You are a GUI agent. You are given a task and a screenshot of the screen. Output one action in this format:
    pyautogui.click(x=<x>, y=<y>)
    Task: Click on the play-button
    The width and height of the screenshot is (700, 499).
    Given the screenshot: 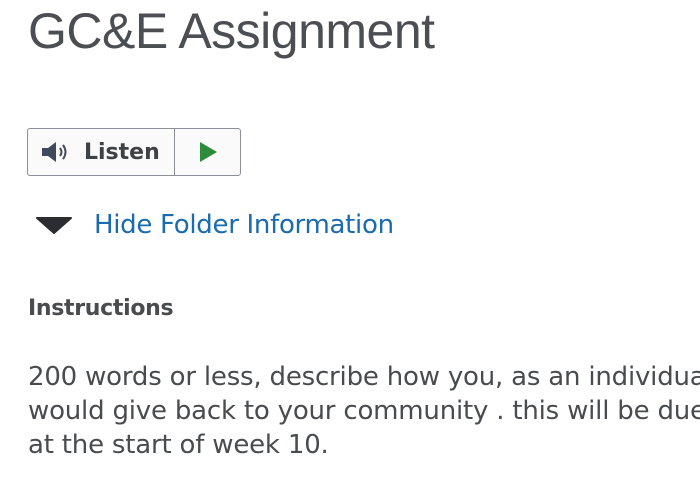 What is the action you would take?
    pyautogui.click(x=207, y=152)
    